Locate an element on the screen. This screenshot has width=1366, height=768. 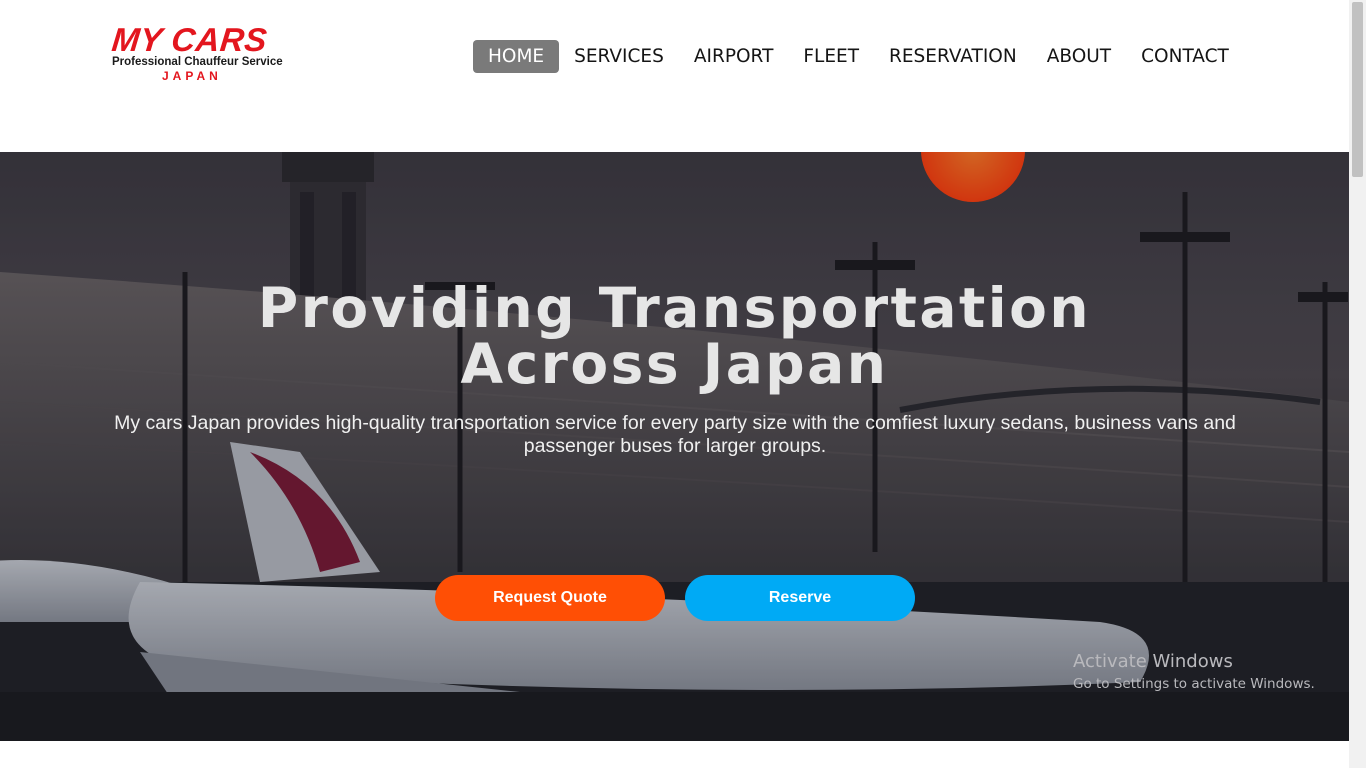
page-below-hero is located at coordinates (674, 754).